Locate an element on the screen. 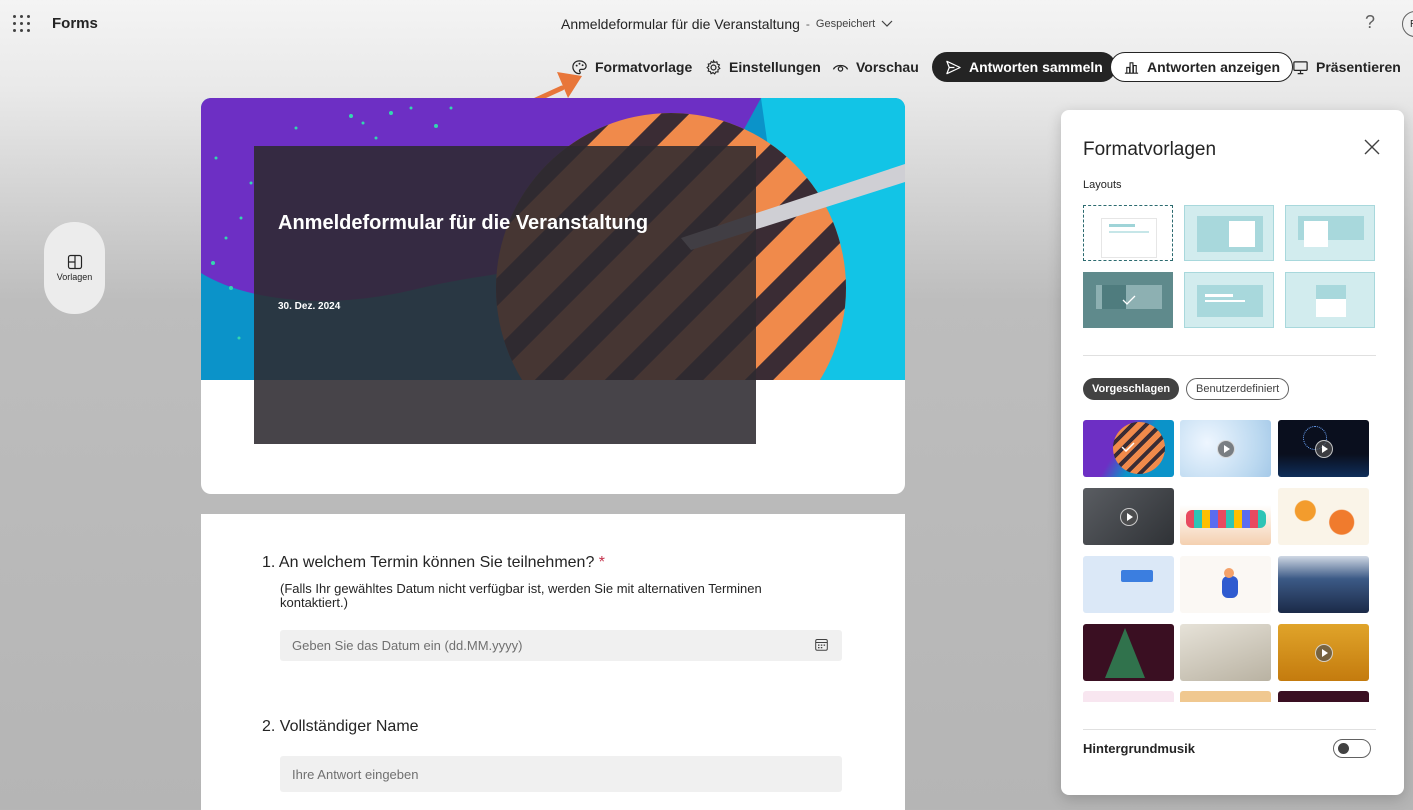  theme-chalkboard-video is located at coordinates (1128, 516).